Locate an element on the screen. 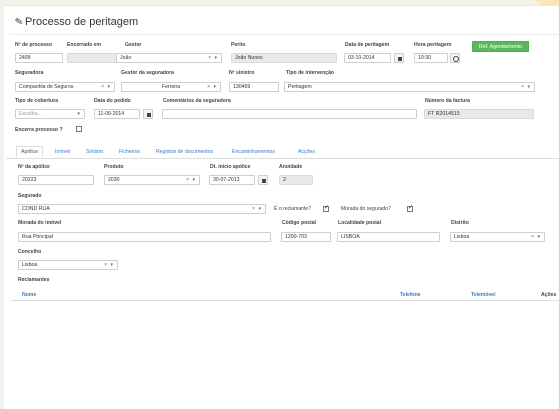 This screenshot has height=409, width=559. chevron-down-icon: ▾ is located at coordinates (79, 114).